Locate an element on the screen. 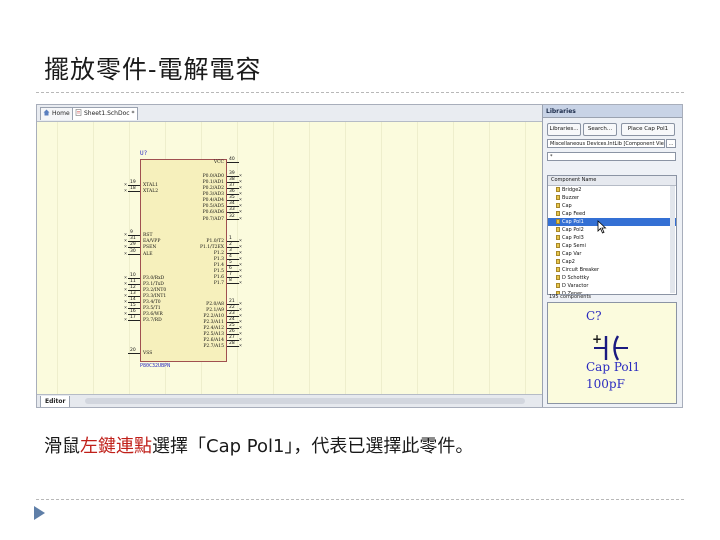 The height and width of the screenshot is (540, 720). pin-label: P3.0/RxD is located at coordinates (154, 278).